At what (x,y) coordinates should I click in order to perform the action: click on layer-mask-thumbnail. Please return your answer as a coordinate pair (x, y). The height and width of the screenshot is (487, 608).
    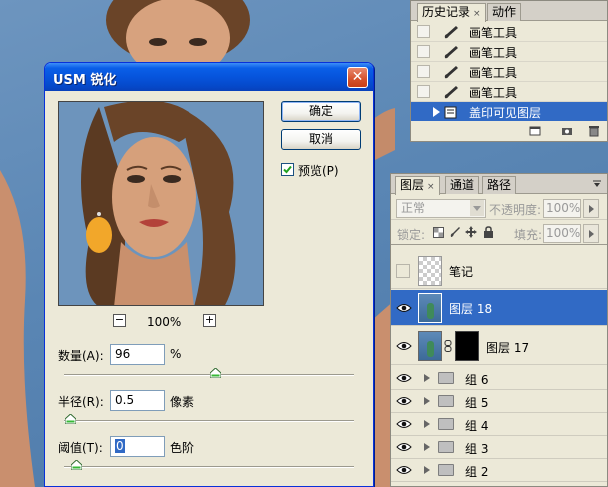
    Looking at the image, I should click on (467, 346).